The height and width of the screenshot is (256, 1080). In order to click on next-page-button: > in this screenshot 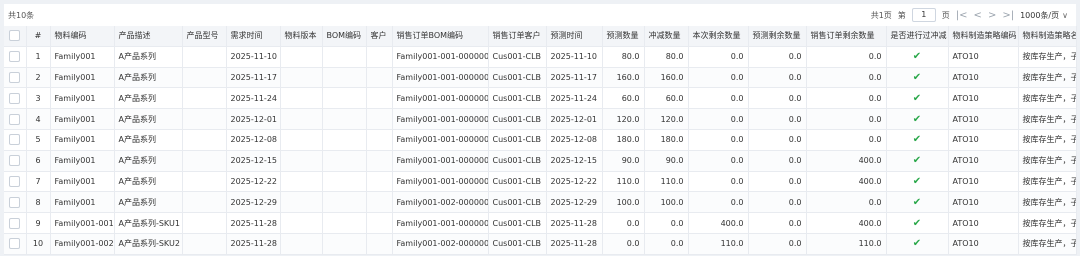, I will do `click(992, 15)`.